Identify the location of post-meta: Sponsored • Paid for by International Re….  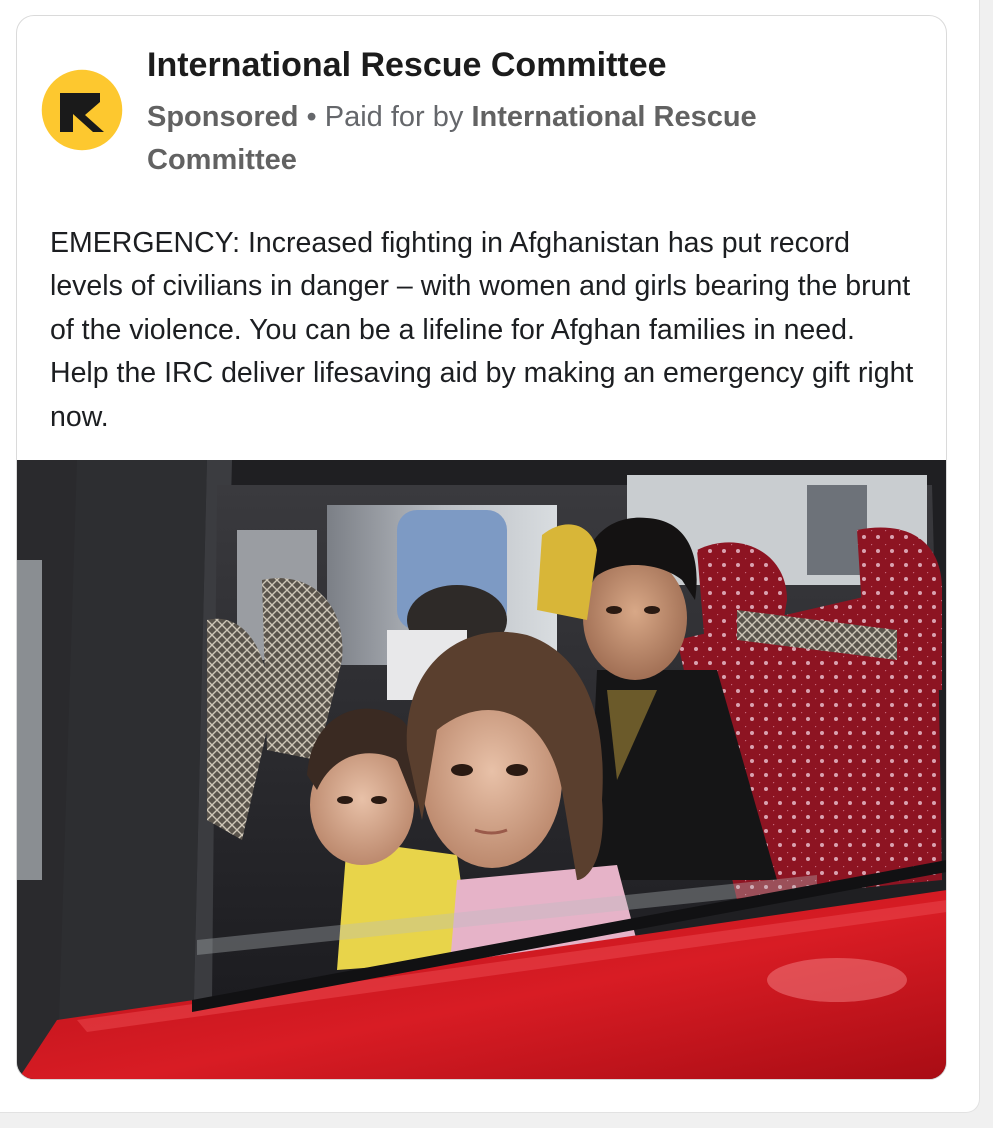
(507, 139).